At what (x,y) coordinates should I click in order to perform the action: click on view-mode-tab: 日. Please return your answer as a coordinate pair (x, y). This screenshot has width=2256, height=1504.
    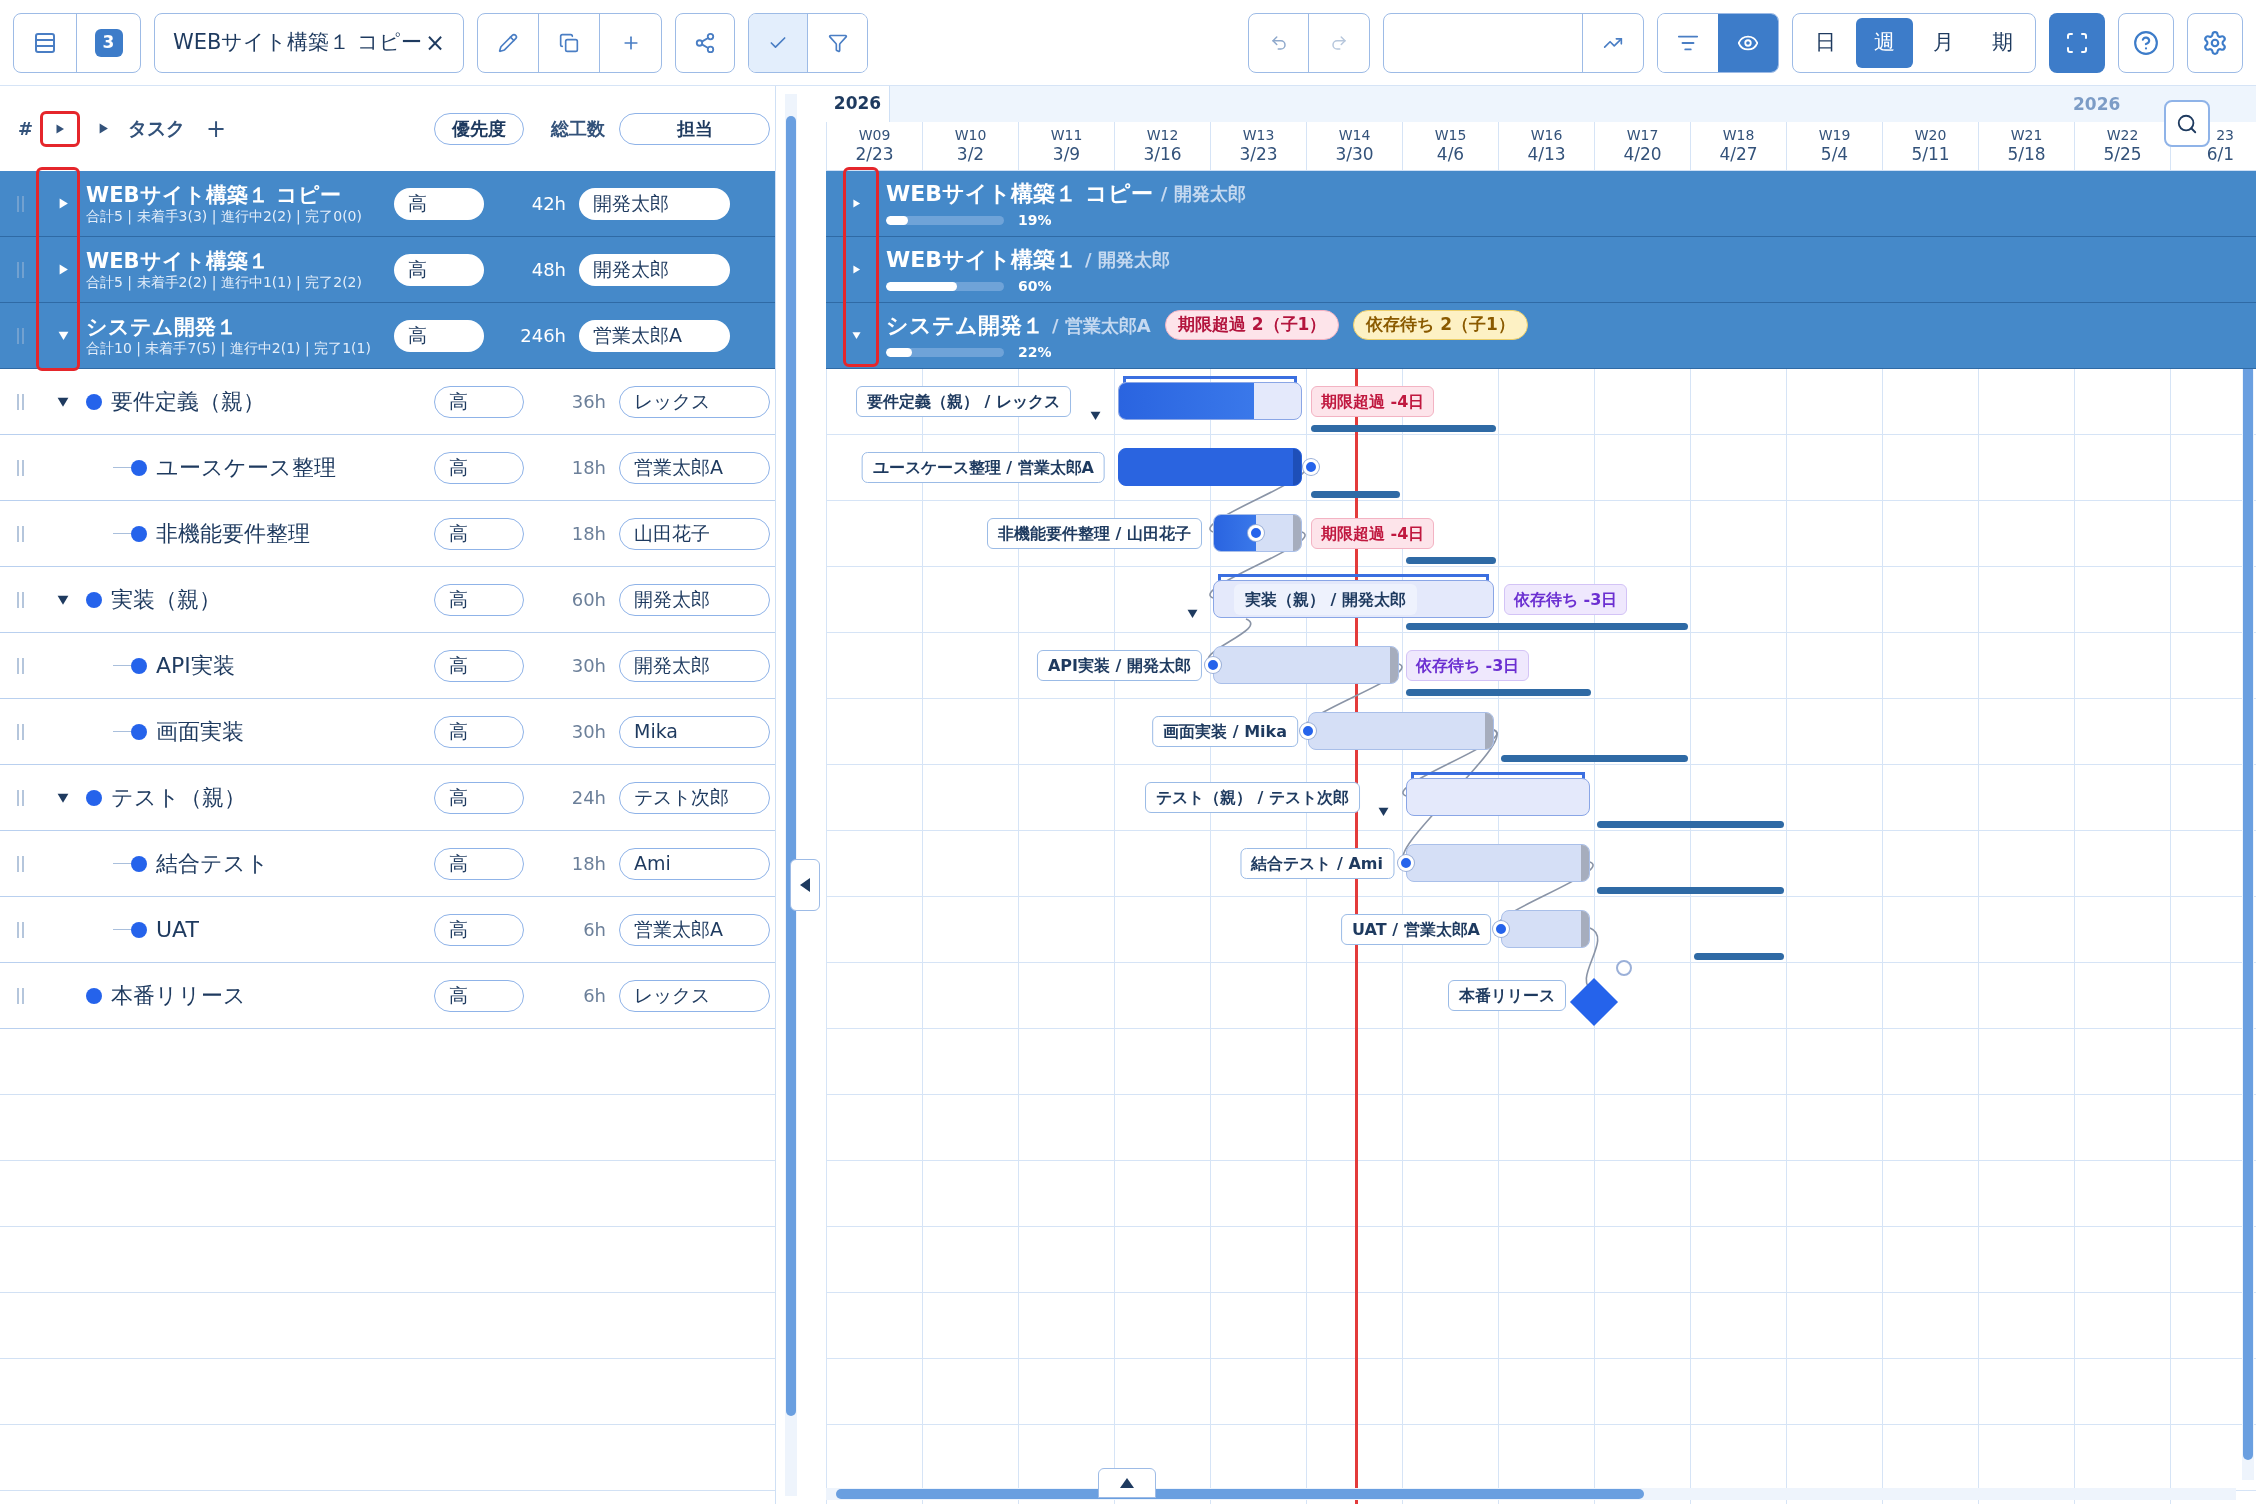
    Looking at the image, I should click on (1825, 42).